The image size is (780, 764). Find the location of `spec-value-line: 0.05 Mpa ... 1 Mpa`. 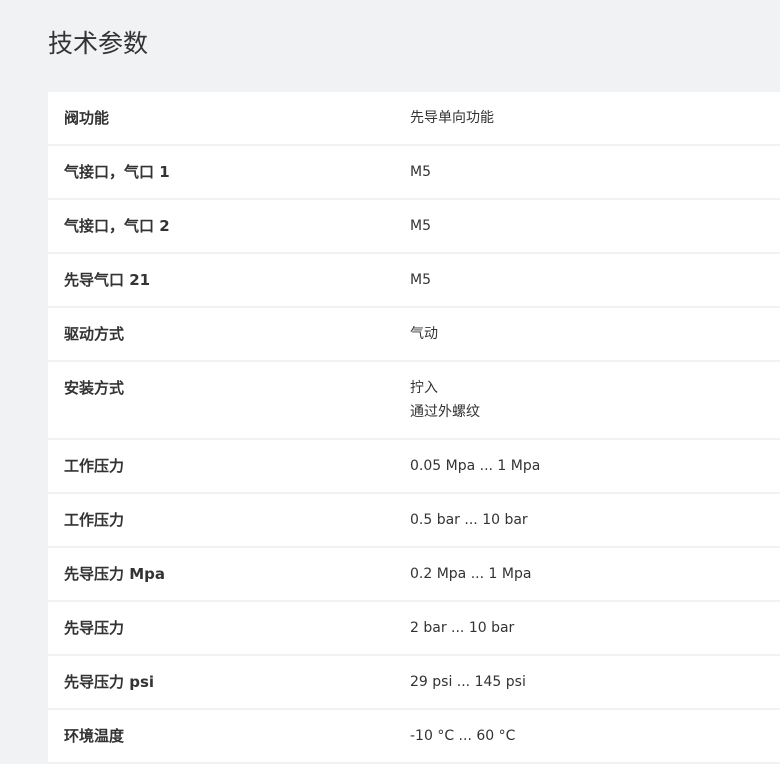

spec-value-line: 0.05 Mpa ... 1 Mpa is located at coordinates (475, 466).